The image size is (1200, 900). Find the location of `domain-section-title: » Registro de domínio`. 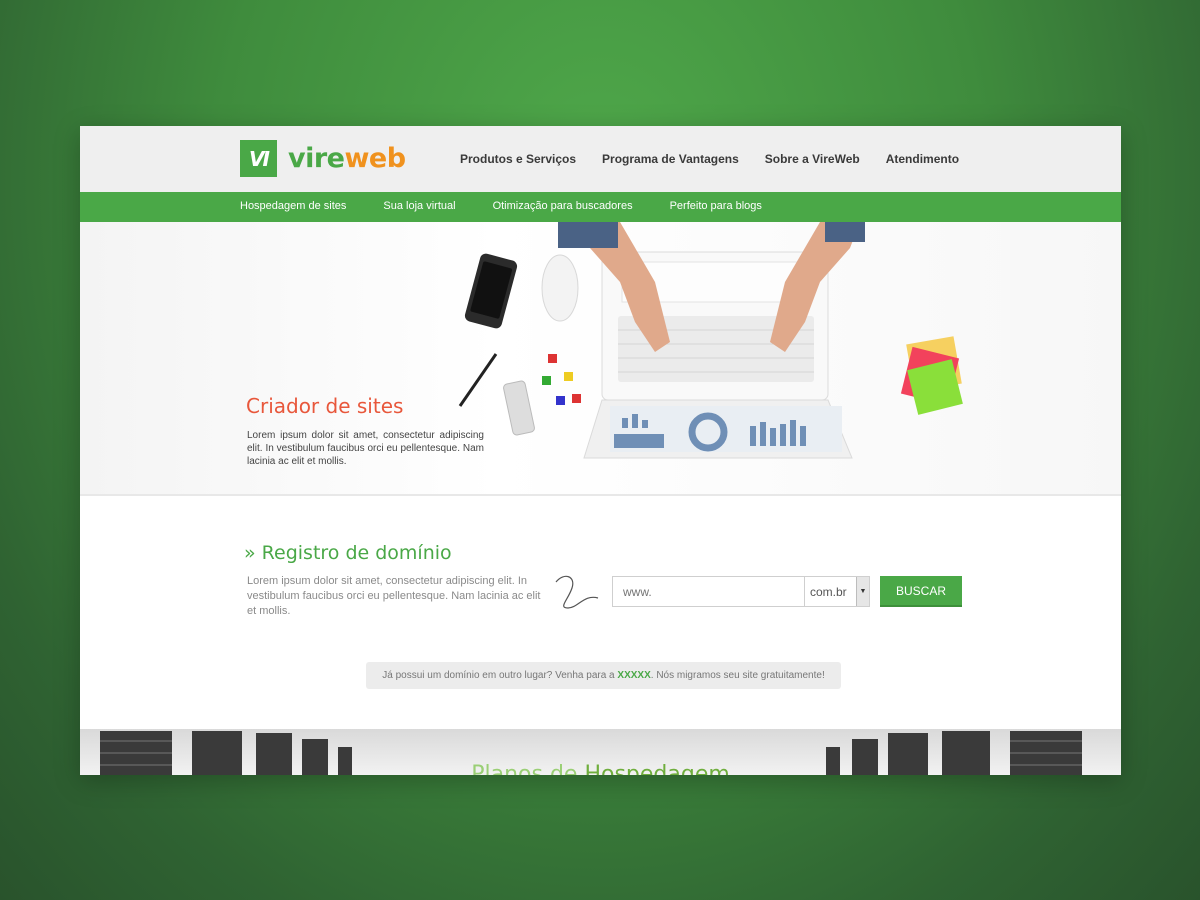

domain-section-title: » Registro de domínio is located at coordinates (348, 553).